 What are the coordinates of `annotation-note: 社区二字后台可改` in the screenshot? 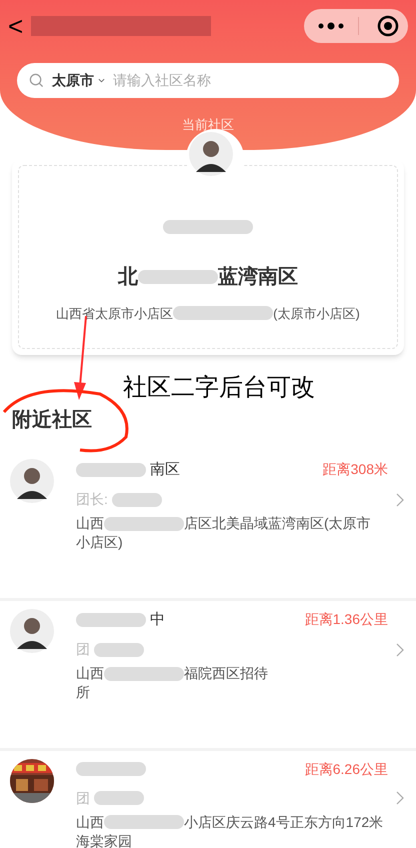 It's located at (219, 388).